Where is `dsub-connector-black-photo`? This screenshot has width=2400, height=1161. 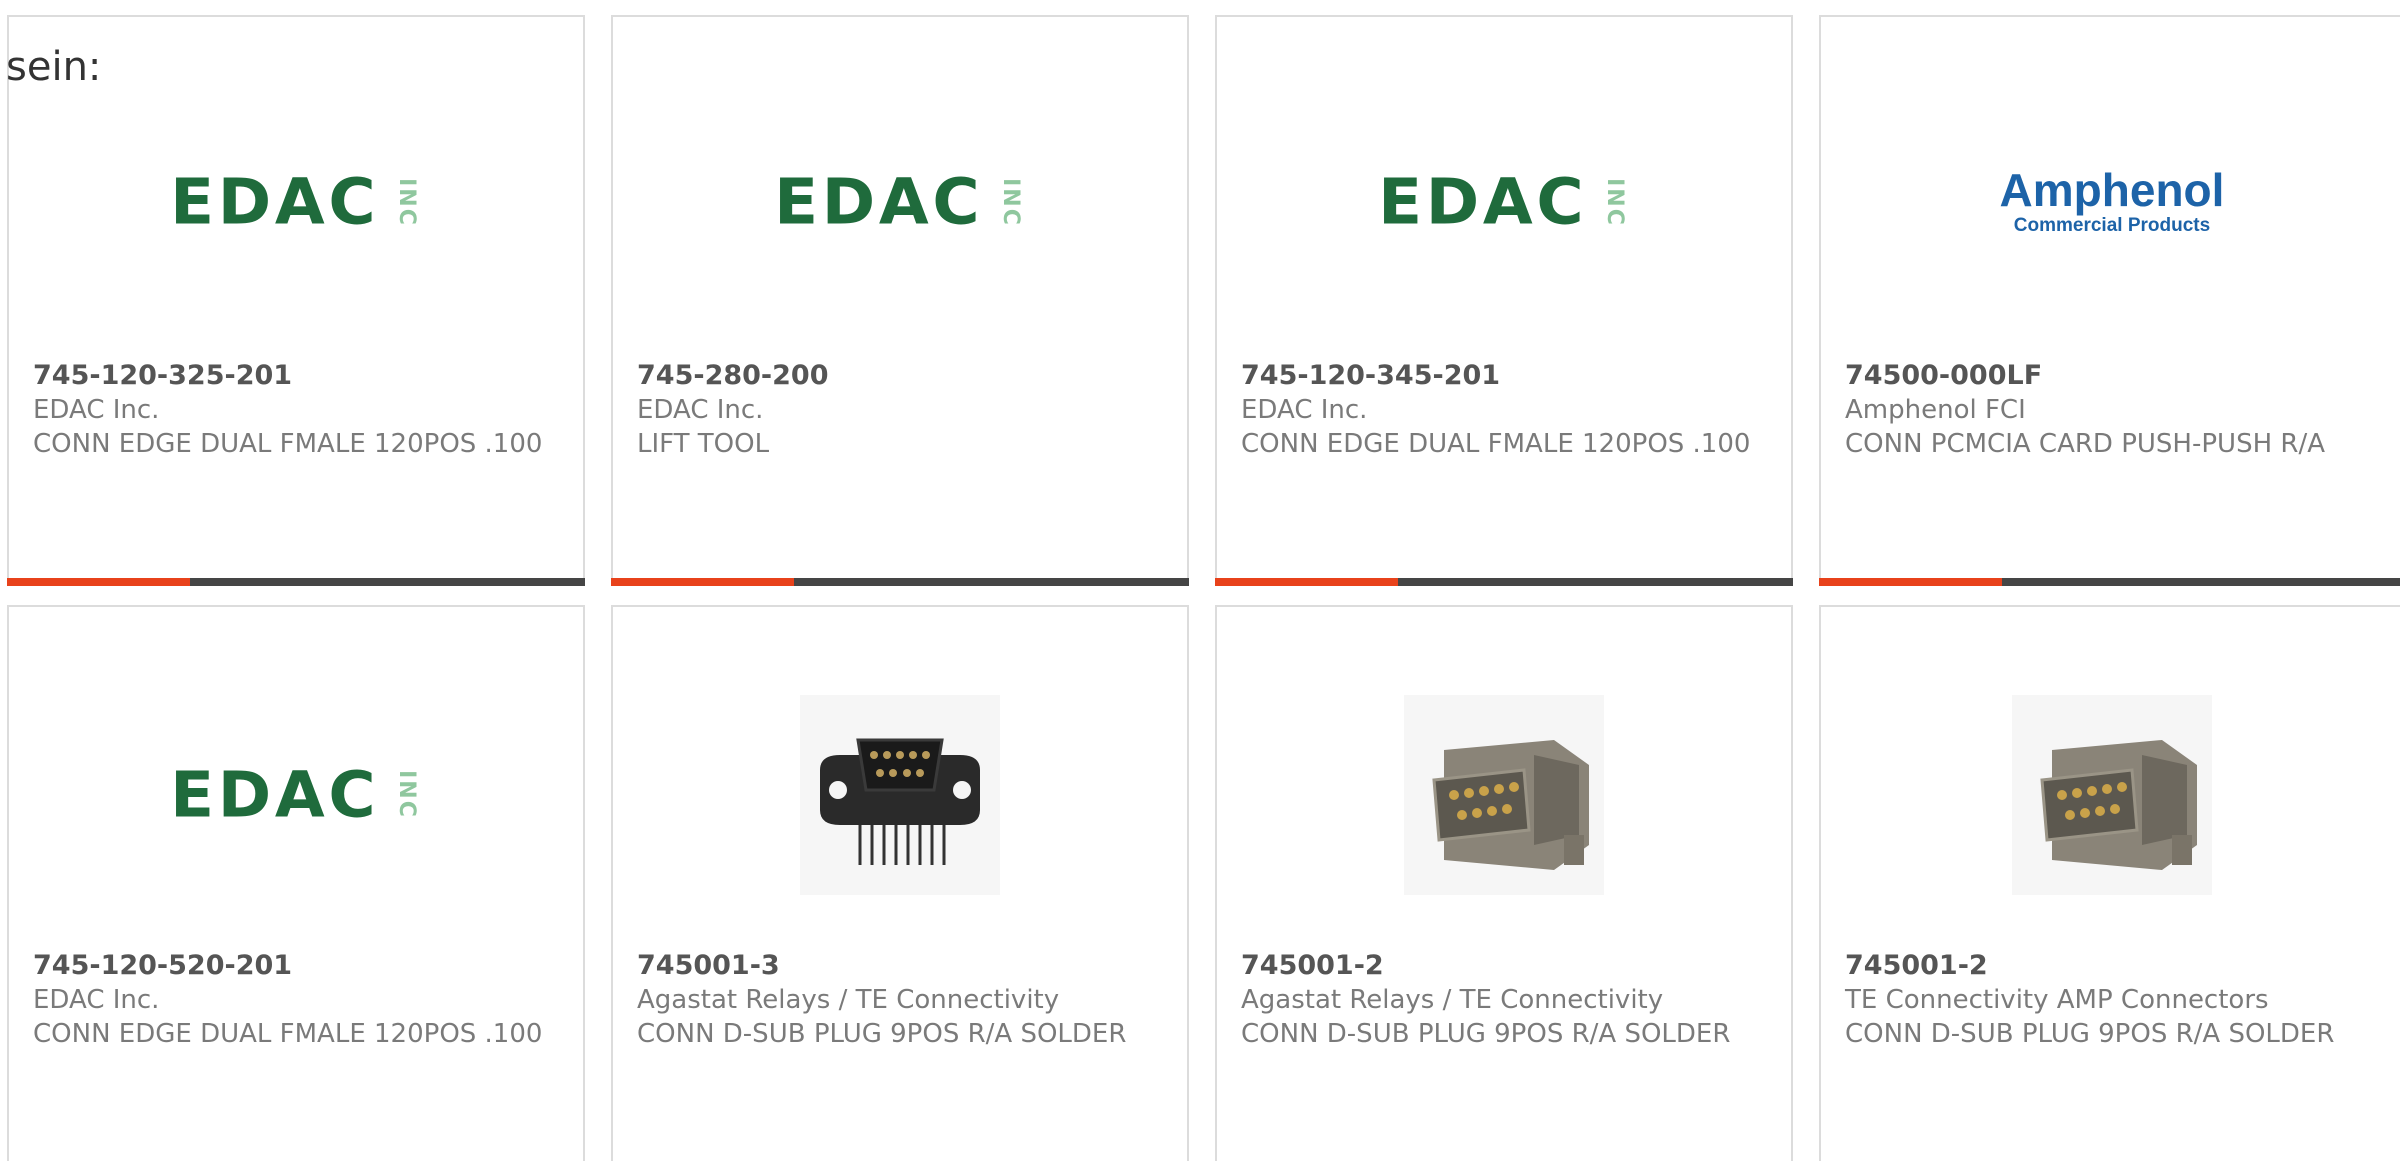
dsub-connector-black-photo is located at coordinates (900, 794).